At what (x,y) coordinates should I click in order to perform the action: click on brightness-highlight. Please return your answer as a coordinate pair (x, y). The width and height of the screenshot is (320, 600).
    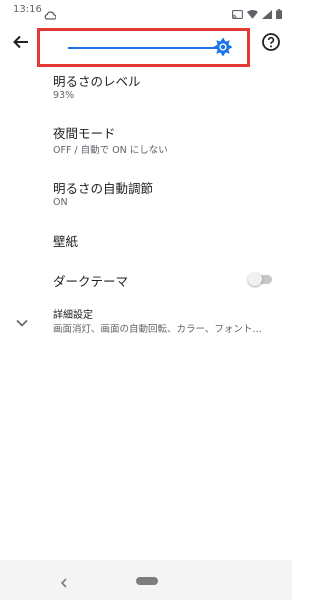
    Looking at the image, I should click on (143, 47).